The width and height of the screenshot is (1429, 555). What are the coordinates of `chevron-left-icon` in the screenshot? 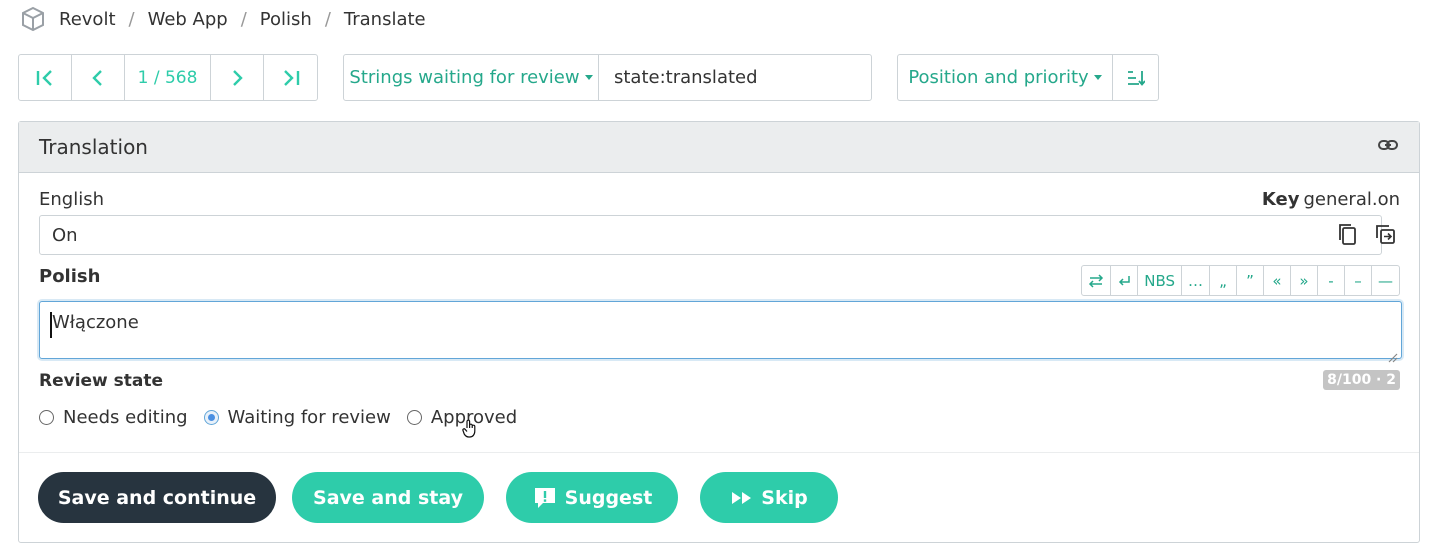 It's located at (97, 77).